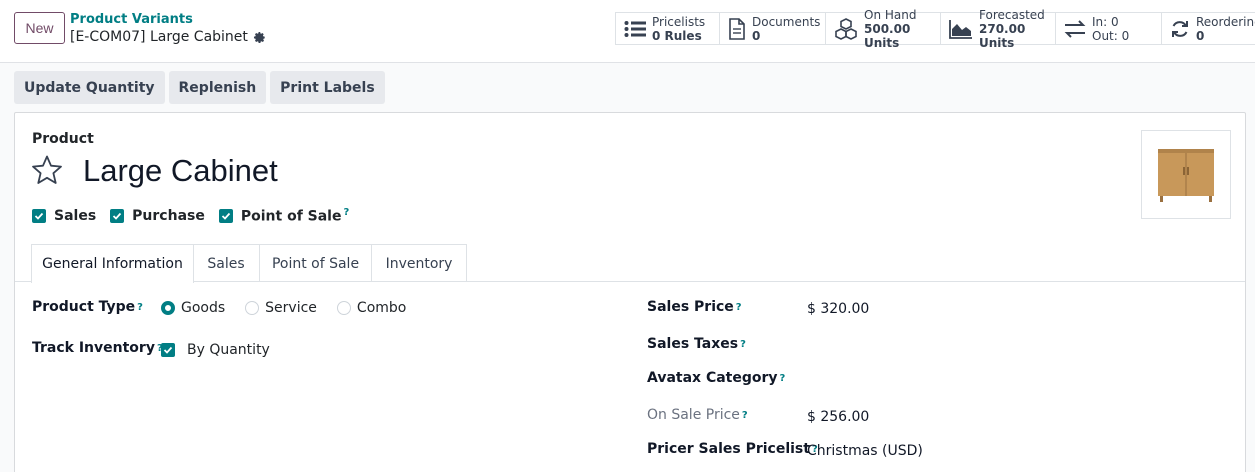  I want to click on exchange-icon, so click(1075, 28).